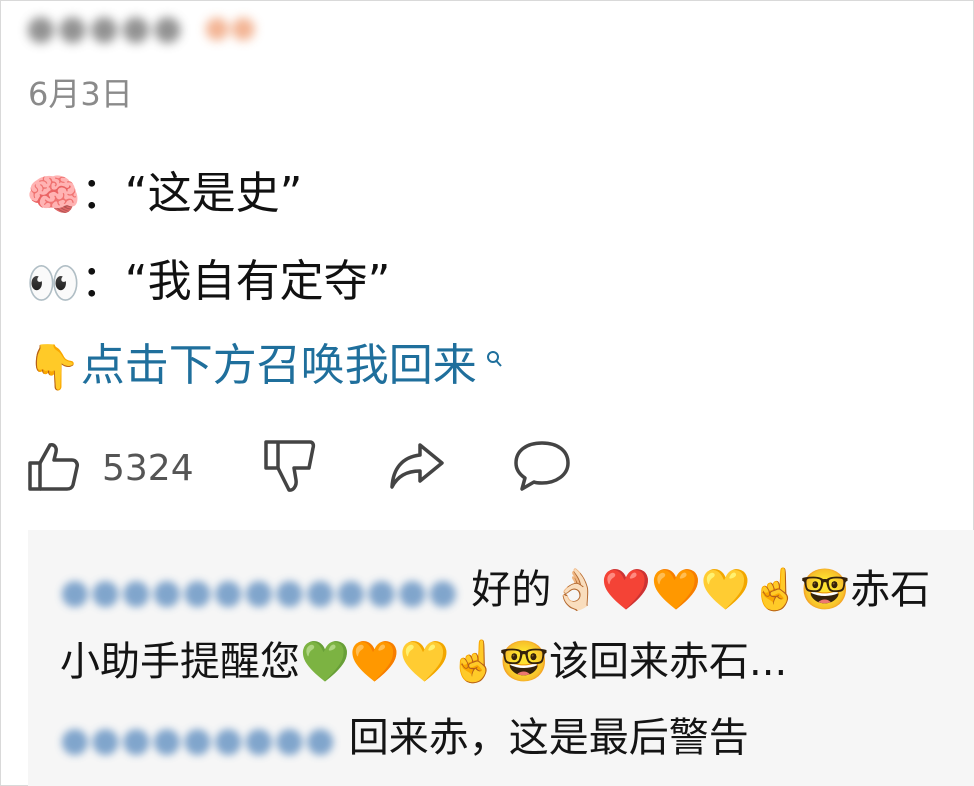 The image size is (974, 786). What do you see at coordinates (148, 468) in the screenshot?
I see `like-count: 5324` at bounding box center [148, 468].